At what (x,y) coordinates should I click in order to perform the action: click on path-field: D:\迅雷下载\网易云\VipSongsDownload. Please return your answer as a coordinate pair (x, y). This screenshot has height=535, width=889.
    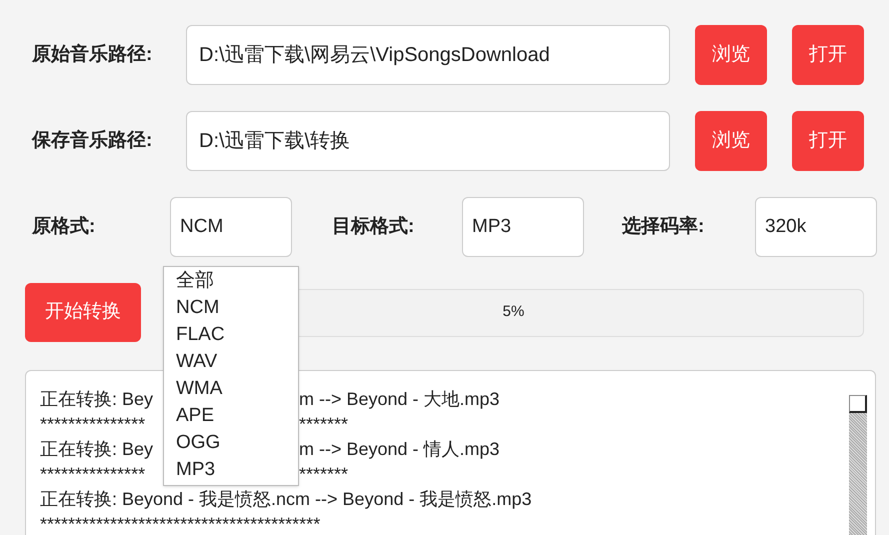
    Looking at the image, I should click on (428, 55).